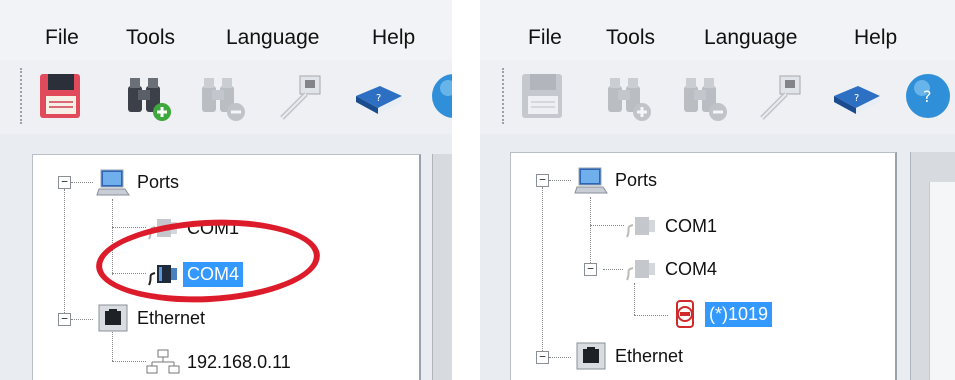 This screenshot has height=380, width=955. Describe the element at coordinates (163, 361) in the screenshot. I see `network-icon` at that location.